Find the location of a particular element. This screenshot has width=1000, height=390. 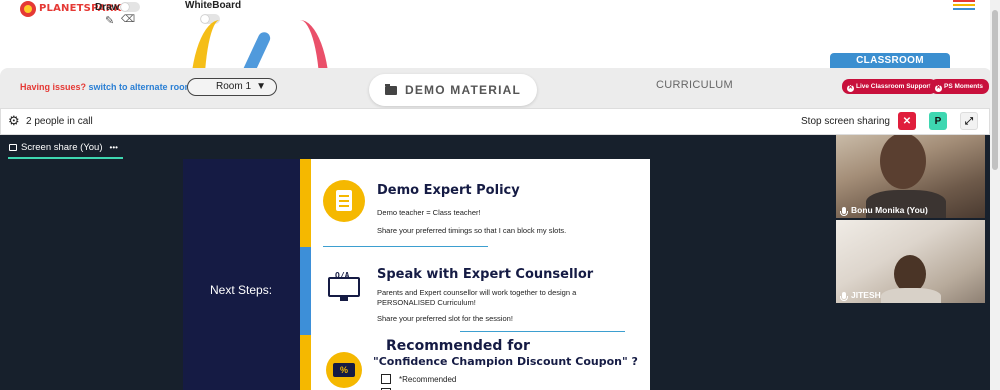

draw-toggle is located at coordinates (130, 7).